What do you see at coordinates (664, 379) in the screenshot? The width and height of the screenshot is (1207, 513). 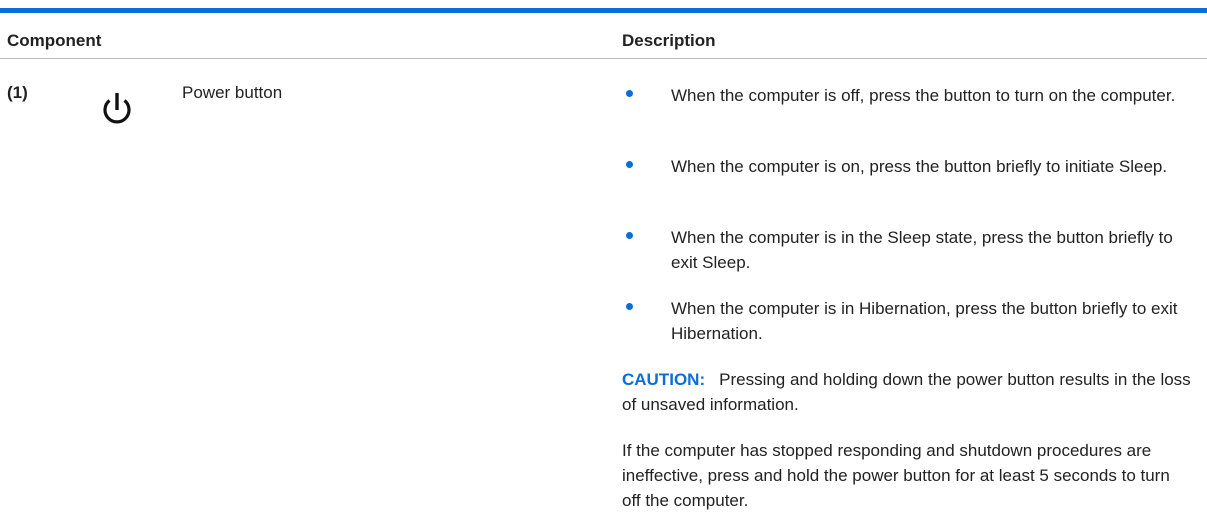 I see `caution-label: CAUTION:` at bounding box center [664, 379].